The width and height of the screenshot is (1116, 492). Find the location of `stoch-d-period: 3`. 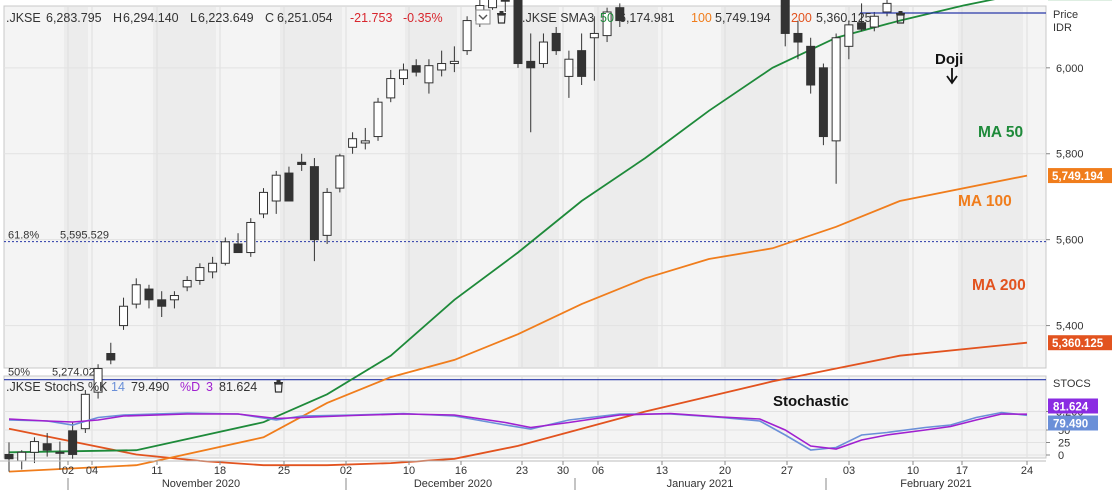

stoch-d-period: 3 is located at coordinates (209, 387).